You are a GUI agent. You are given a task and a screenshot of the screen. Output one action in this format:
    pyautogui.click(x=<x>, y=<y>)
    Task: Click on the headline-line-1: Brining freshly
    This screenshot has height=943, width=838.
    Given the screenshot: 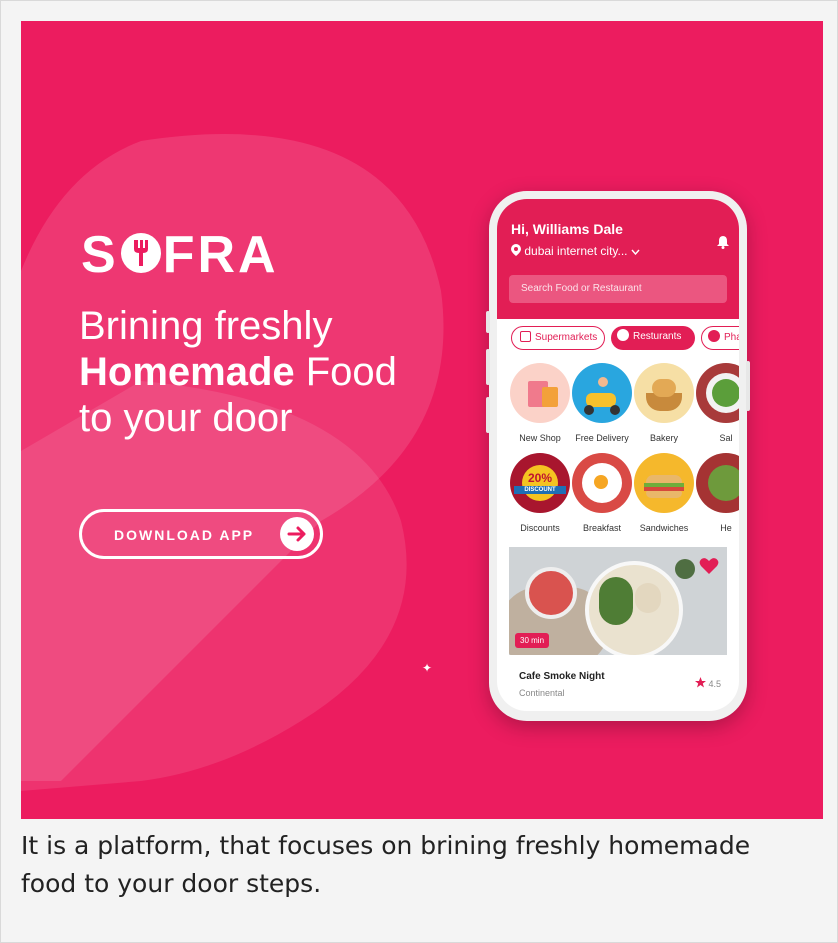 What is the action you would take?
    pyautogui.click(x=206, y=326)
    